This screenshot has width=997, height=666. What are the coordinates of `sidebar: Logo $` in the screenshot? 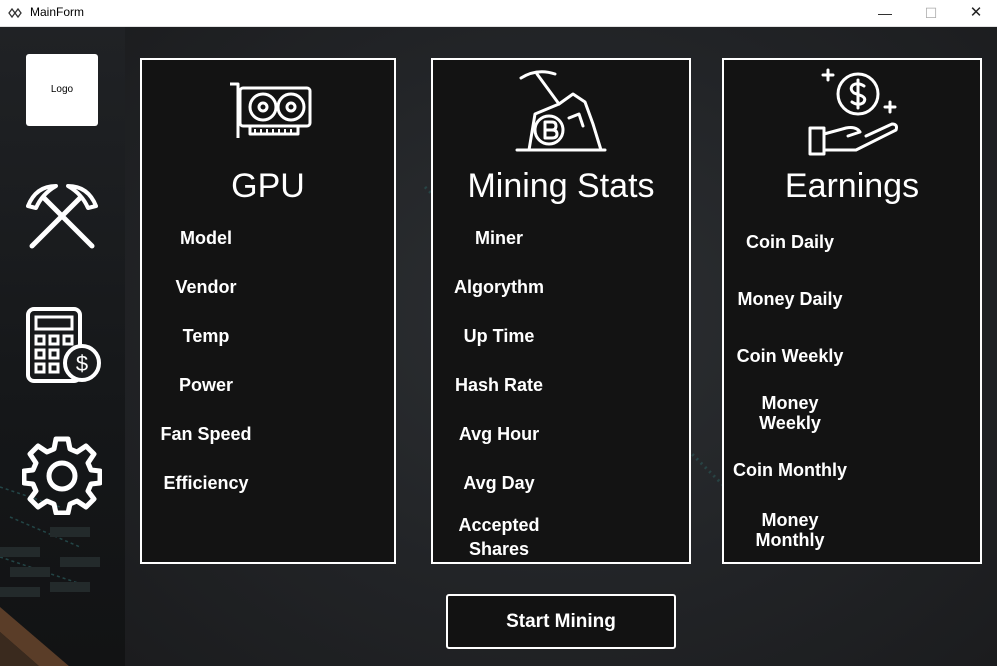 It's located at (62, 346).